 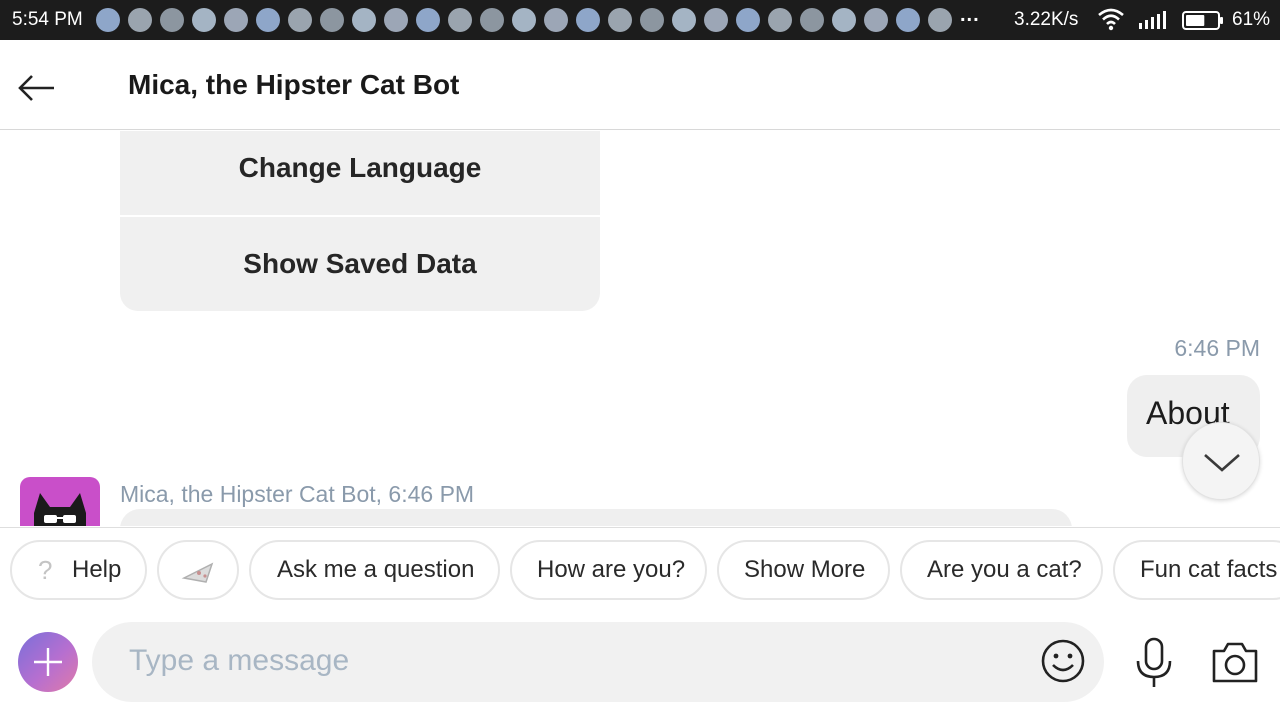 I want to click on quick-reply-label: Show More, so click(x=805, y=569).